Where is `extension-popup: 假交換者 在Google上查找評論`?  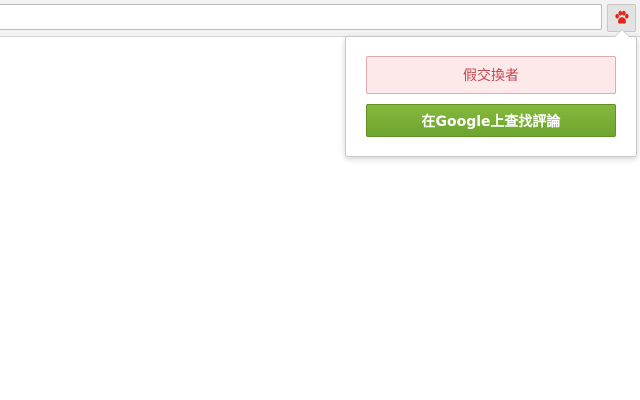 extension-popup: 假交換者 在Google上查找評論 is located at coordinates (491, 96).